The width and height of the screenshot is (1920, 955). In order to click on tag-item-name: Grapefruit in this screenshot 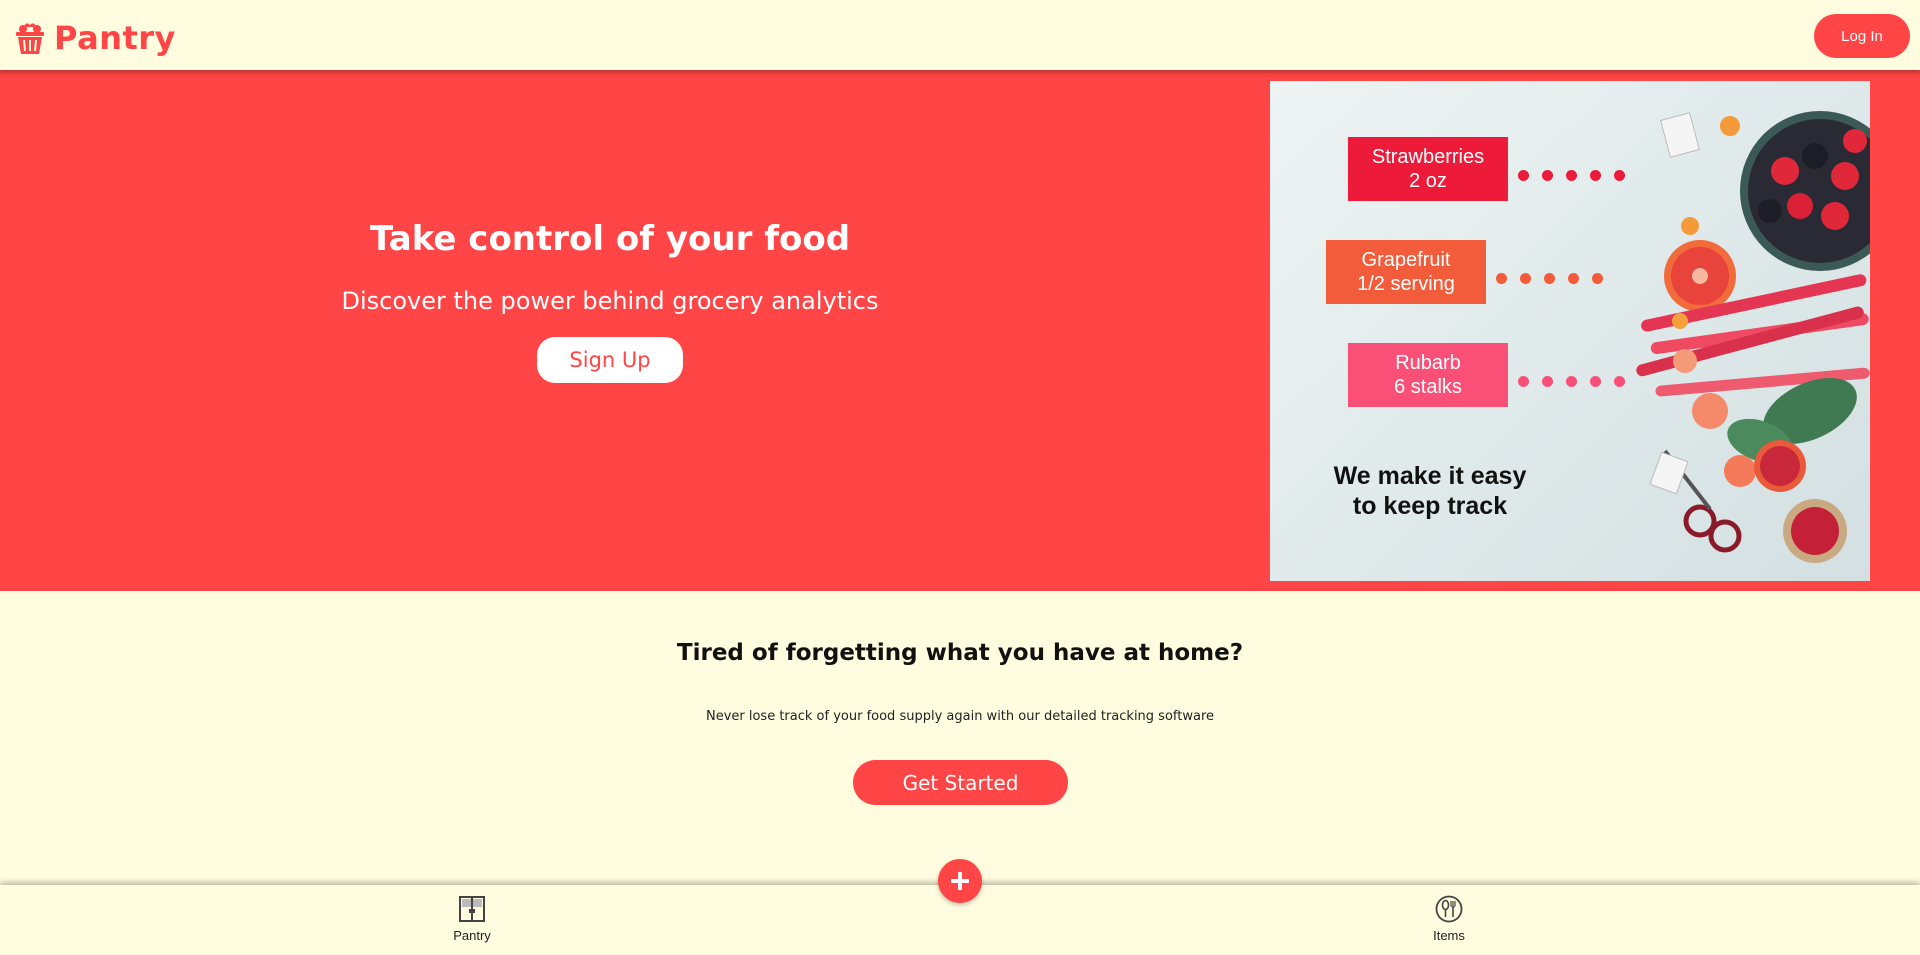, I will do `click(1406, 260)`.